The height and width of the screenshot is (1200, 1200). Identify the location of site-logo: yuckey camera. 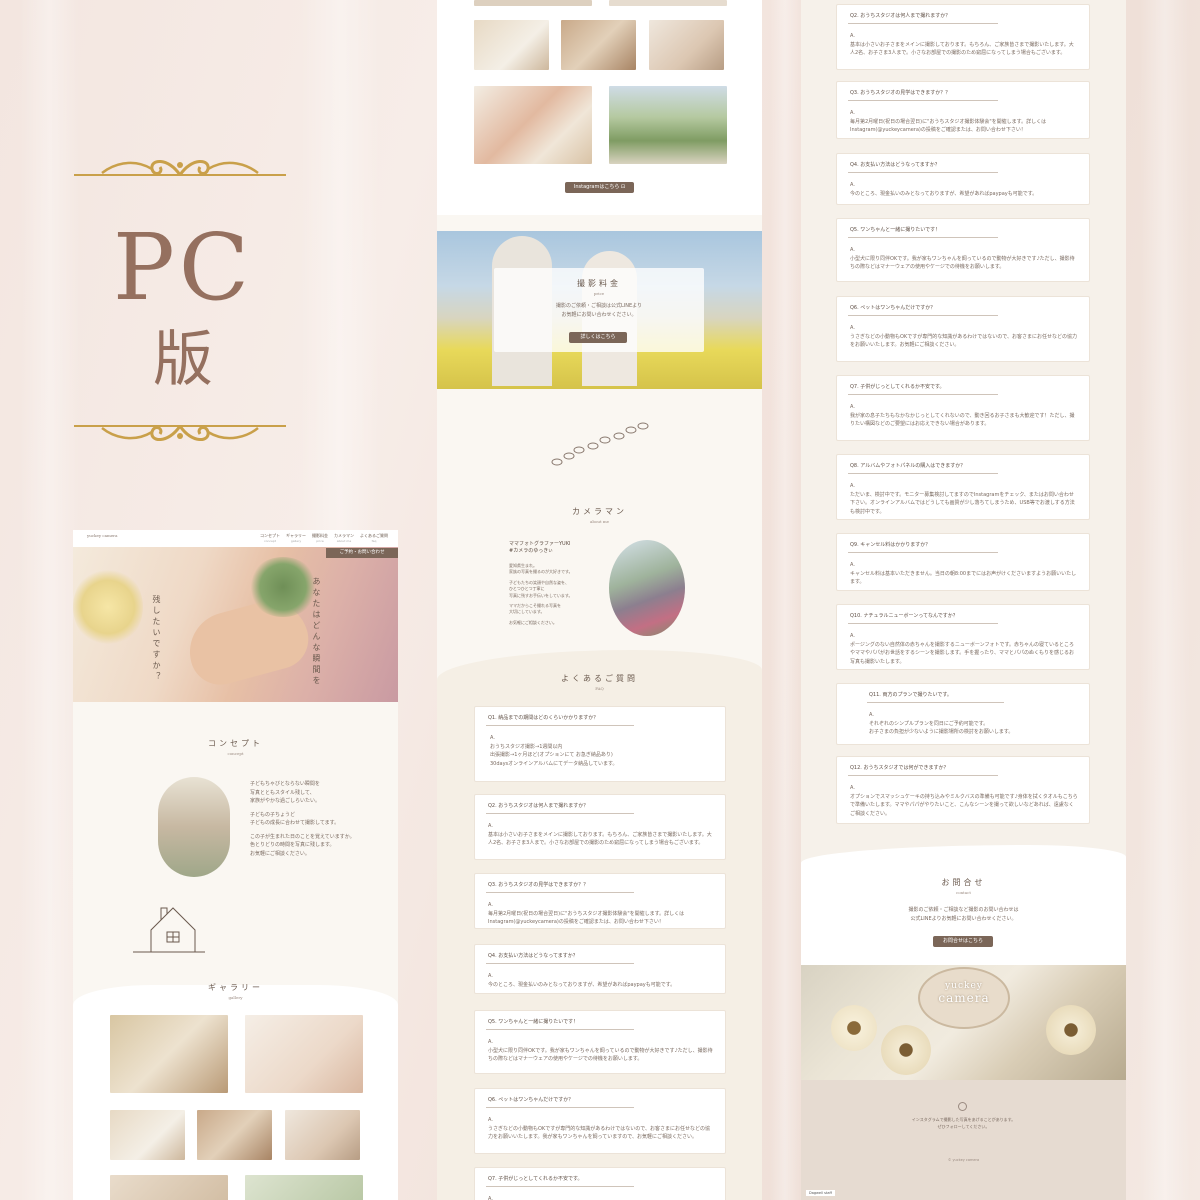
(102, 535).